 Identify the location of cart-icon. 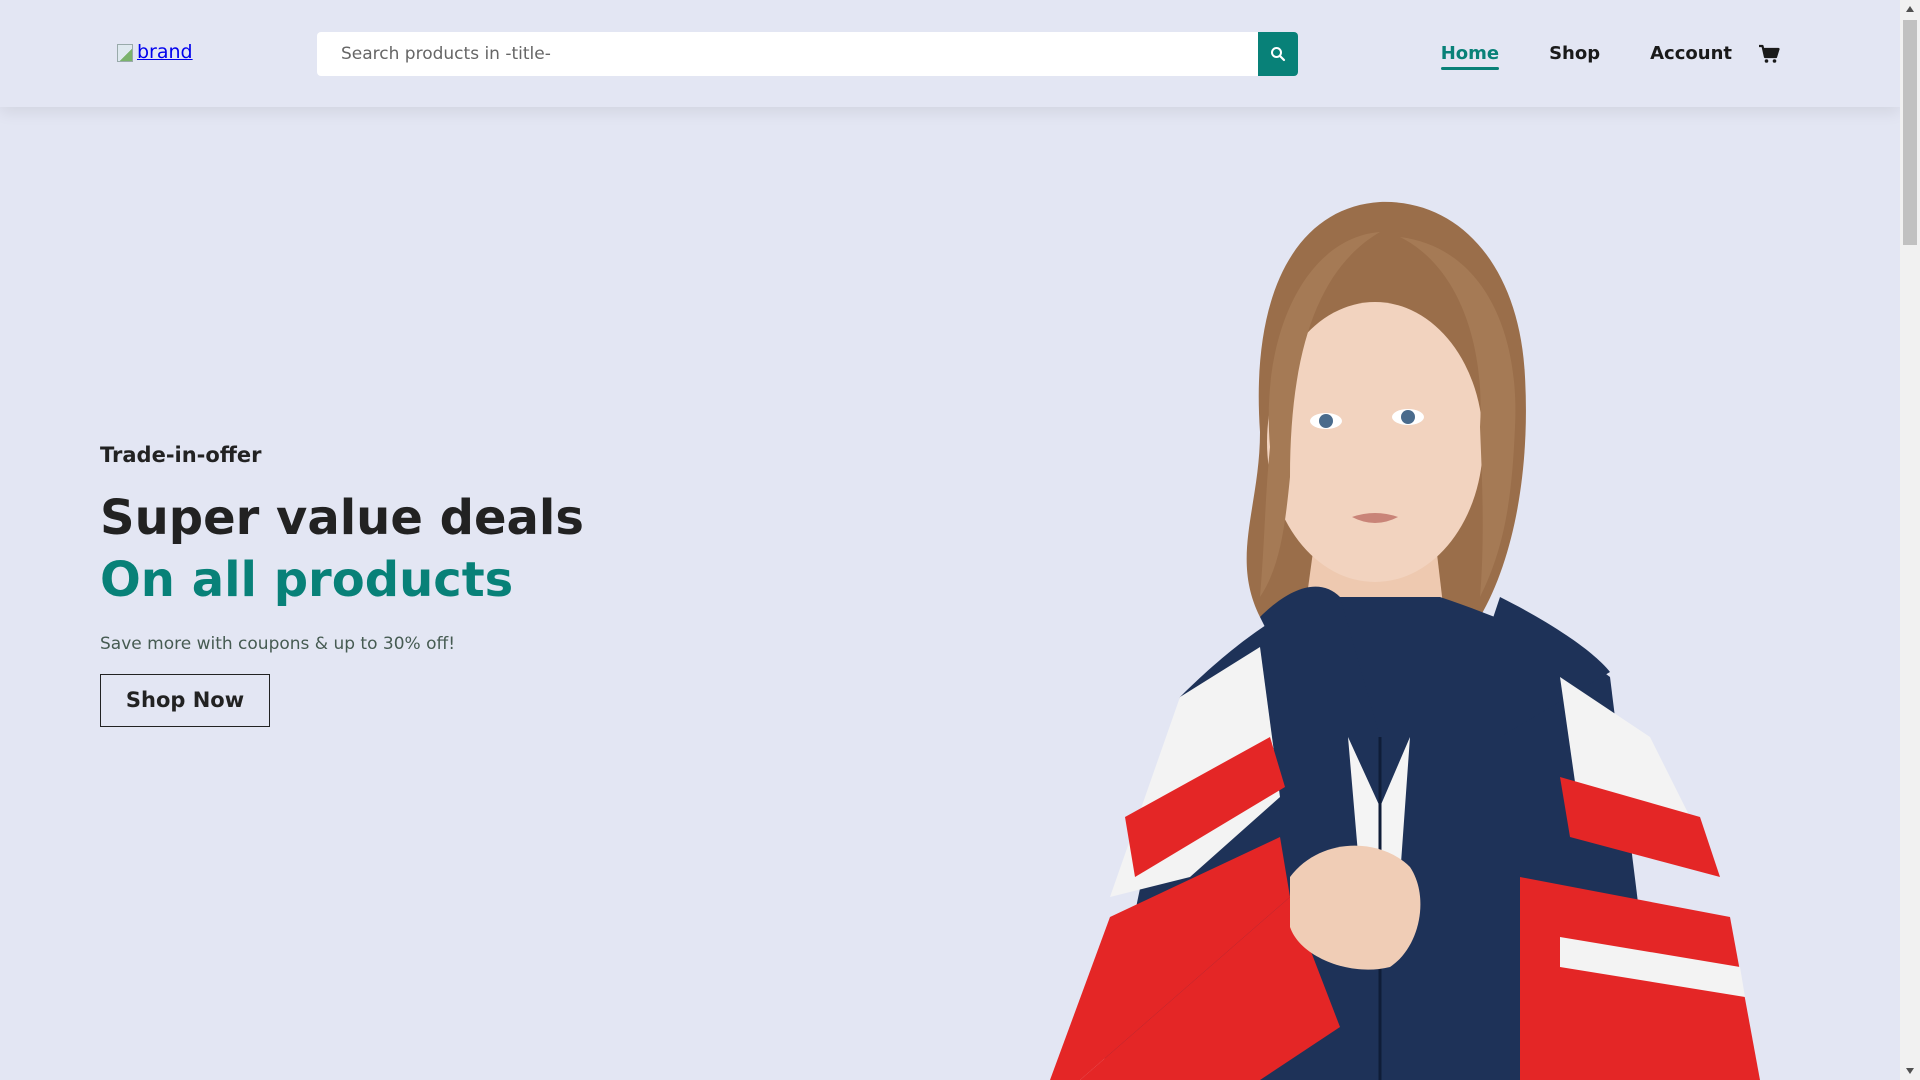
(1769, 53).